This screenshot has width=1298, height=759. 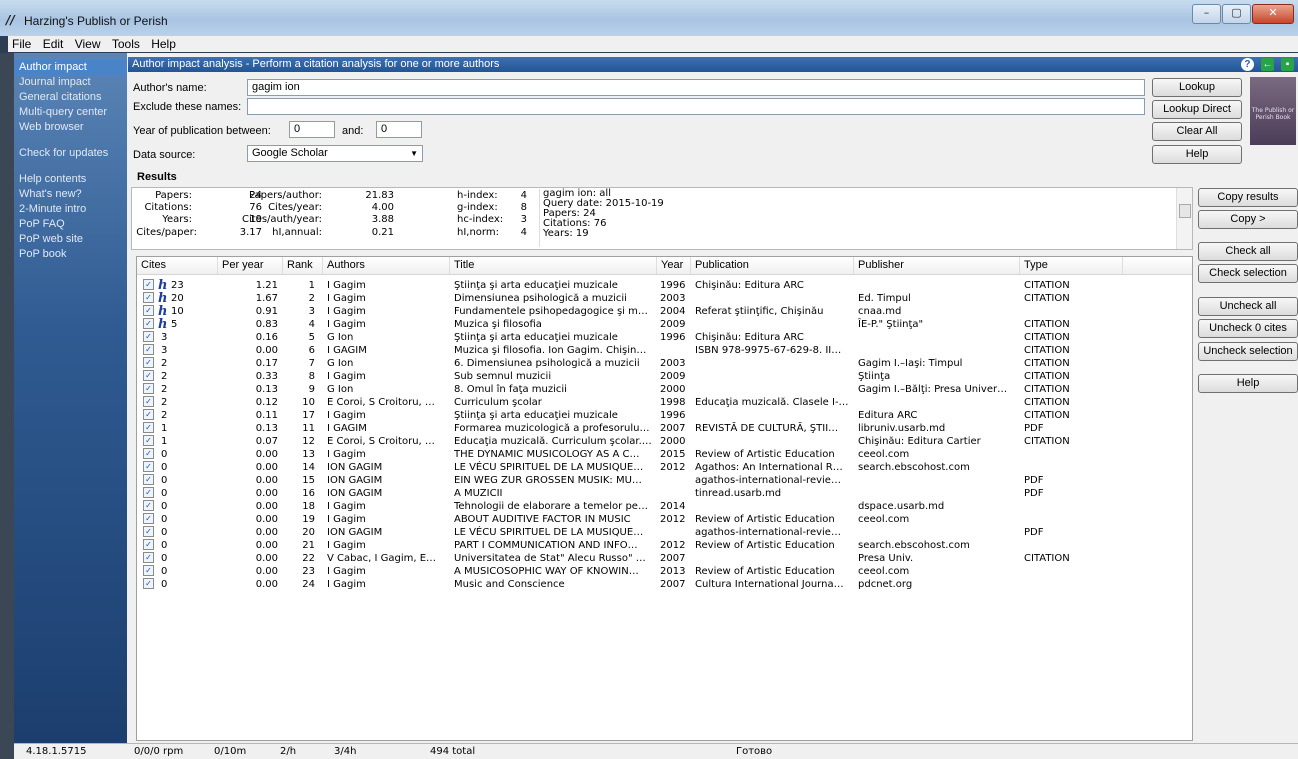 I want to click on green-square-icon: ▪, so click(x=1287, y=64).